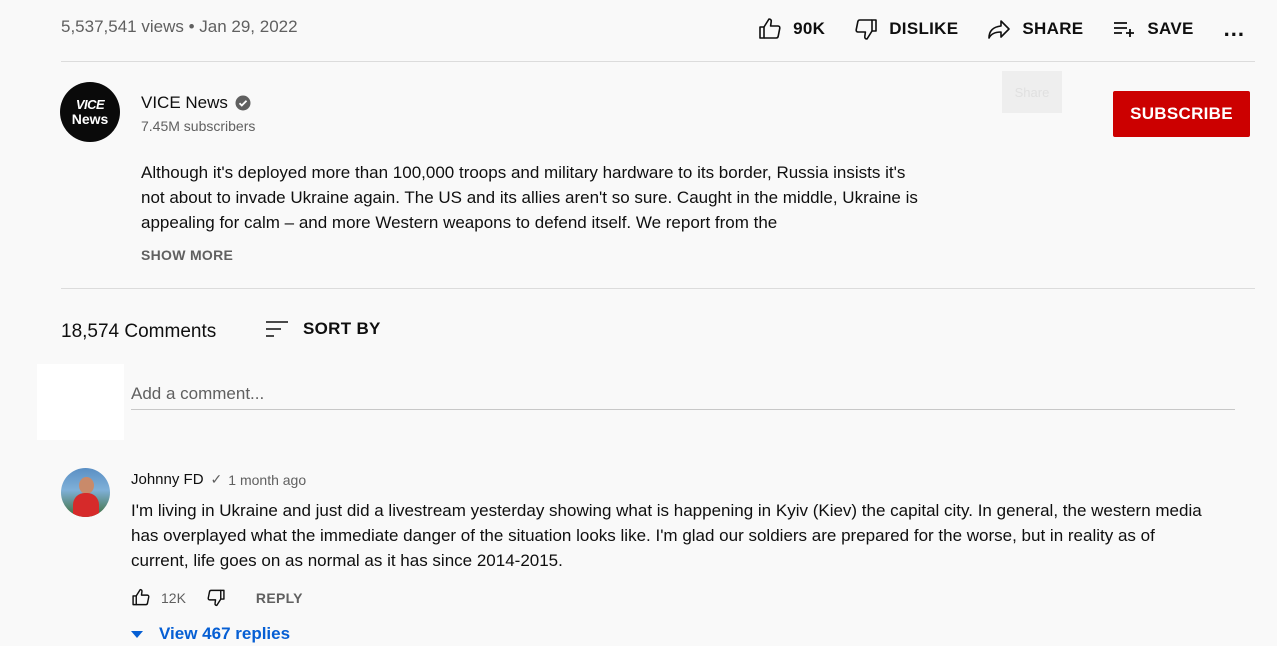 The height and width of the screenshot is (646, 1277). Describe the element at coordinates (658, 288) in the screenshot. I see `divider` at that location.